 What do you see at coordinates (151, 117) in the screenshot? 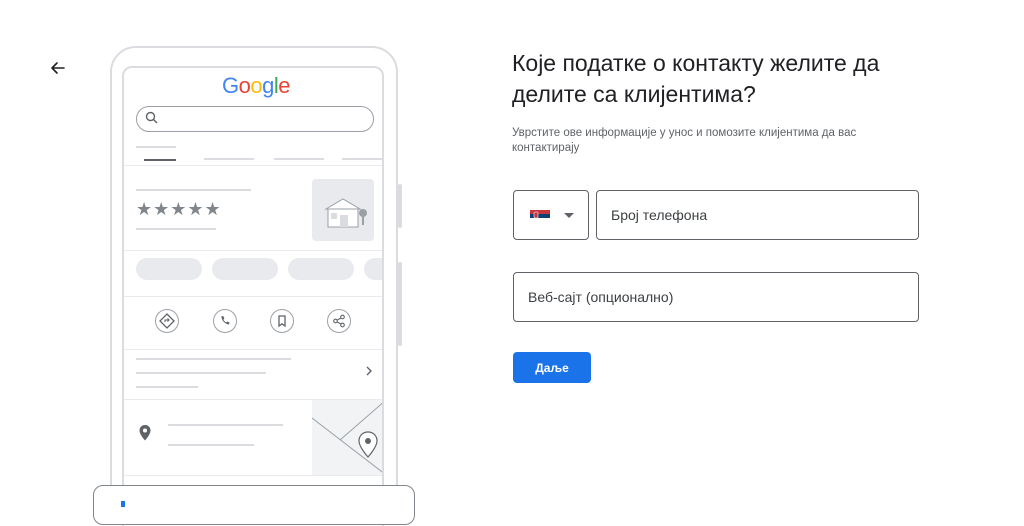
I see `search-icon` at bounding box center [151, 117].